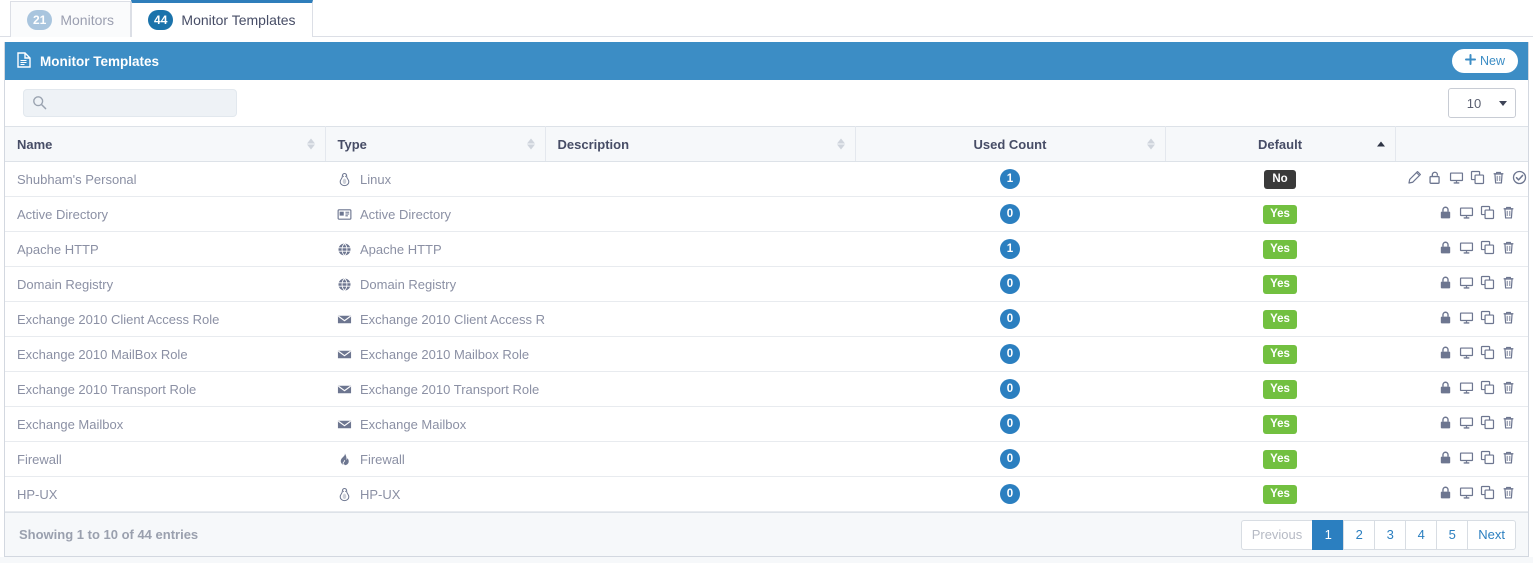  What do you see at coordinates (766, 459) in the screenshot?
I see `table-row: Firewall Firewall 0 Yes` at bounding box center [766, 459].